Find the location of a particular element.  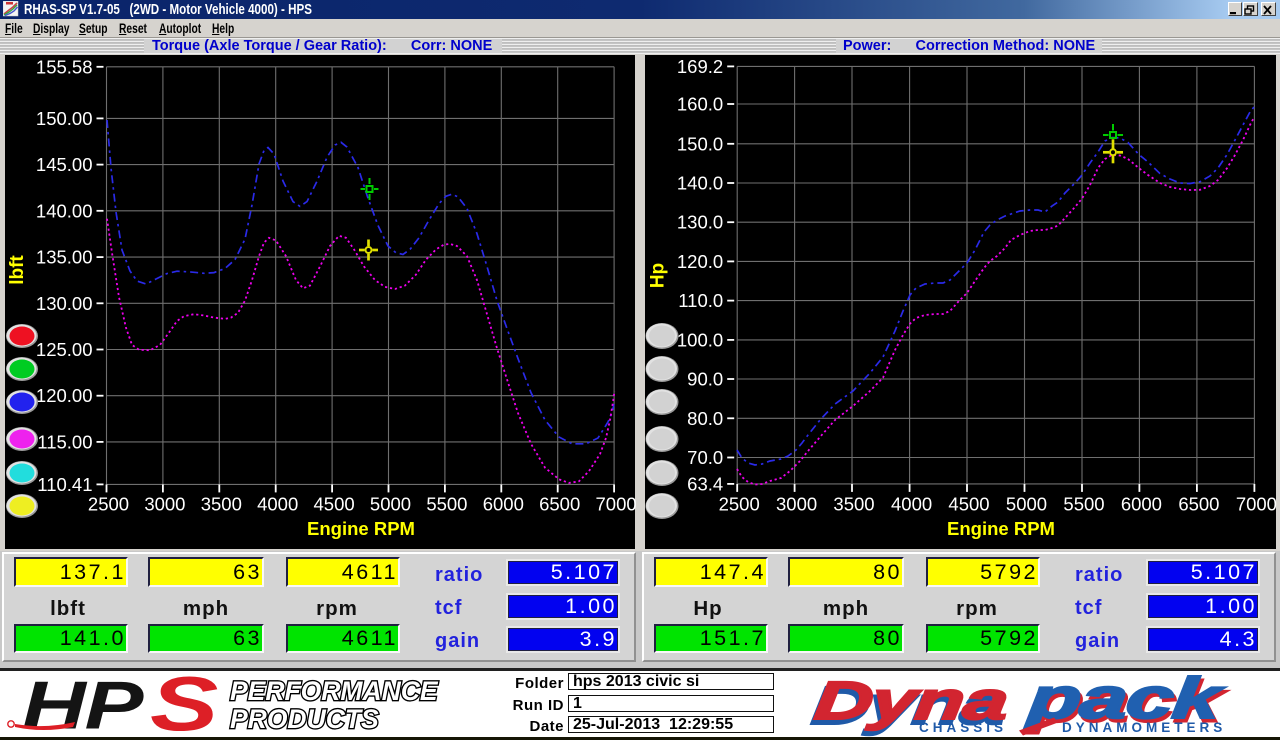

svg-text: 155.58 is located at coordinates (64, 66).